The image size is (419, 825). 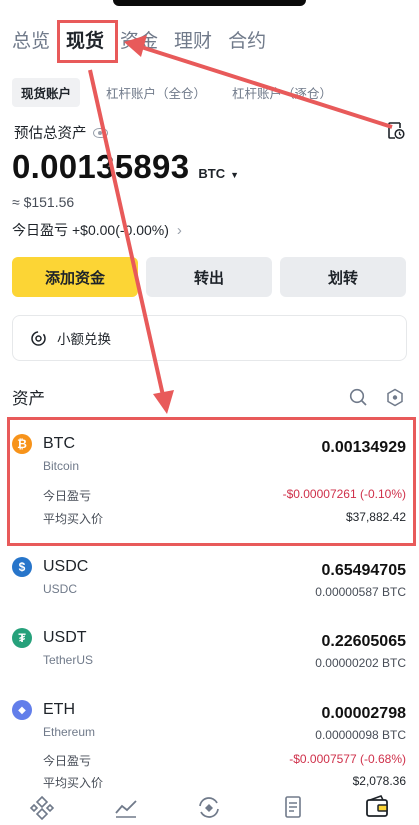 I want to click on small-asset-convert-button: 小额兑换, so click(x=209, y=338).